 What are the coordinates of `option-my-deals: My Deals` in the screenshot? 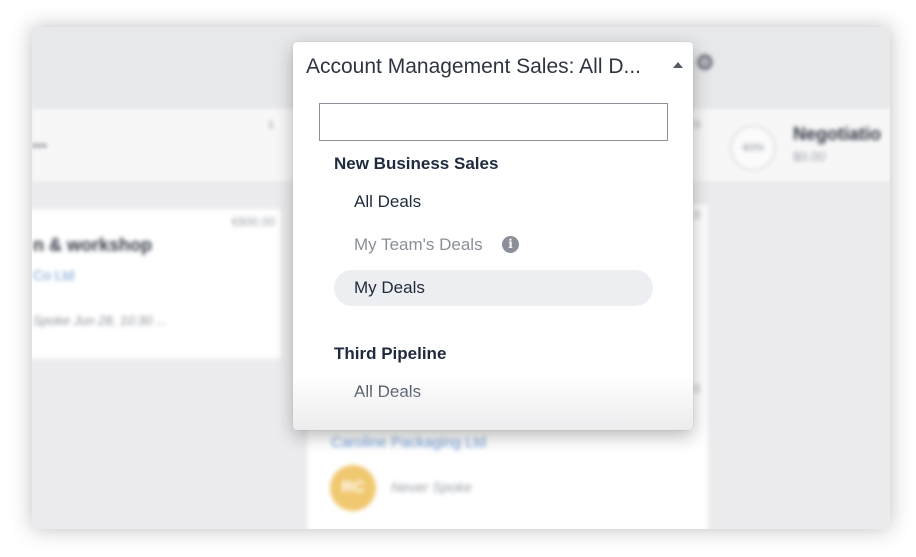 It's located at (493, 288).